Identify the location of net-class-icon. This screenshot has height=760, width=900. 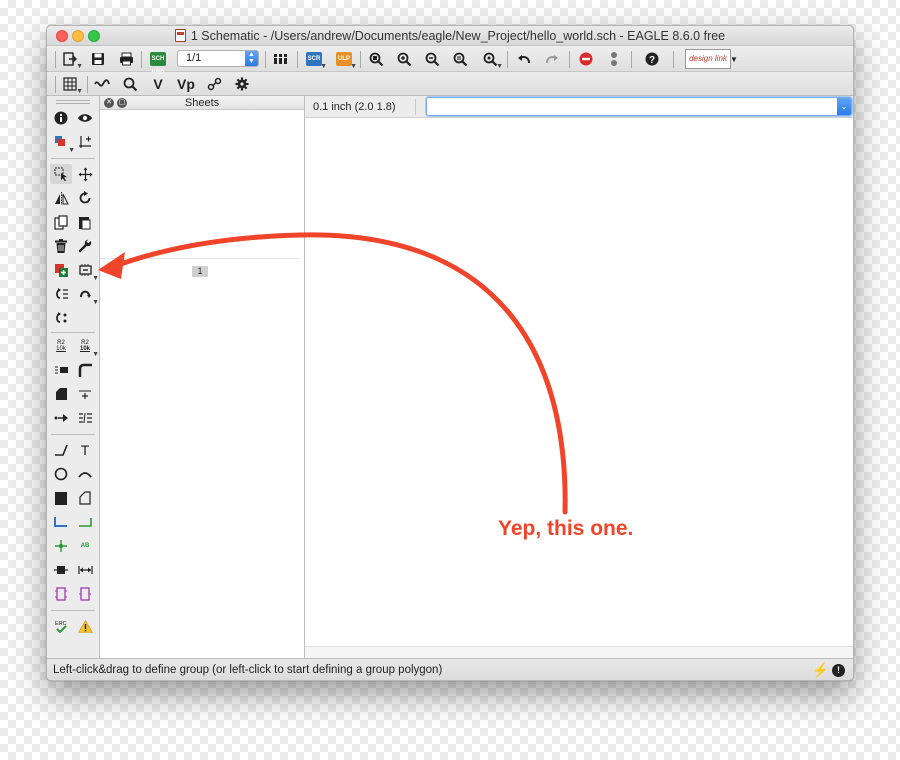
(214, 84).